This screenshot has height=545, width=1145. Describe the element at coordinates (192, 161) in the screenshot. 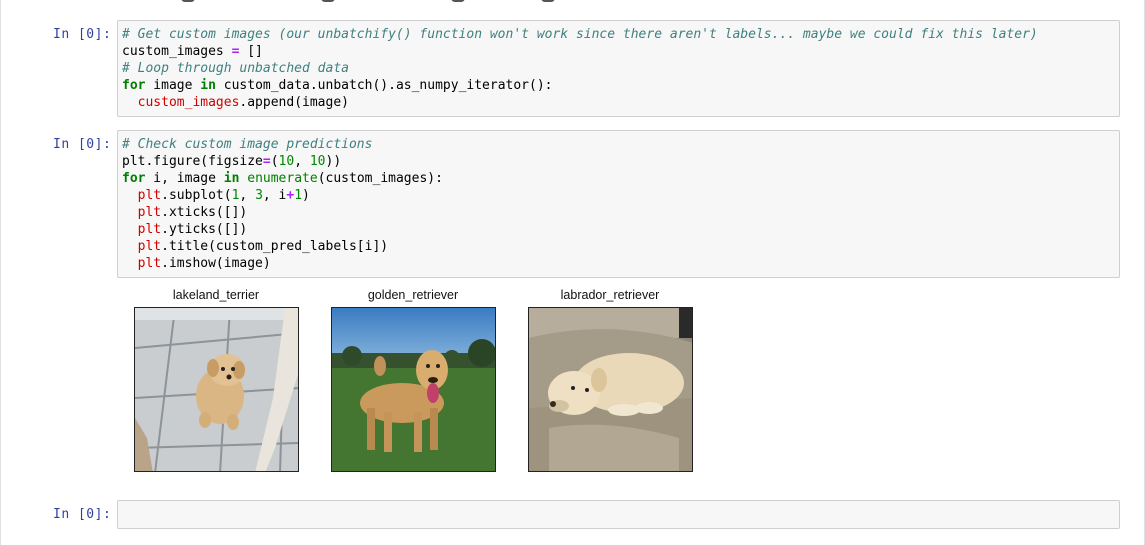

I see `code-token: plt.figure(figsize` at that location.